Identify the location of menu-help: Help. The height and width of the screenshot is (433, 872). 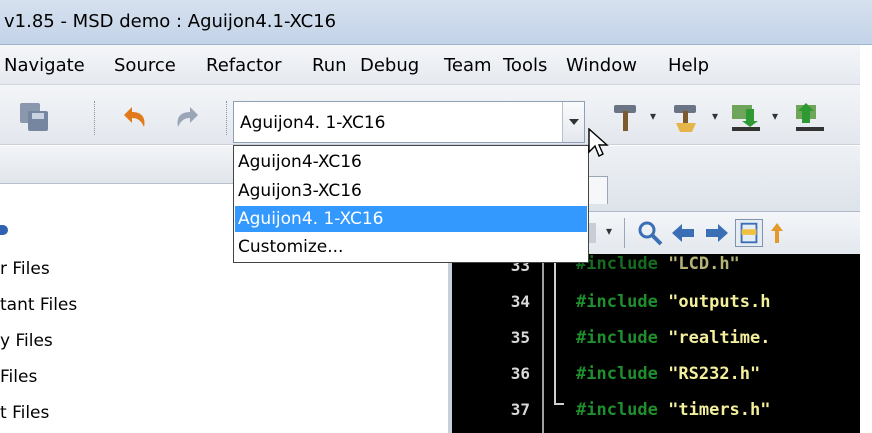
(688, 65).